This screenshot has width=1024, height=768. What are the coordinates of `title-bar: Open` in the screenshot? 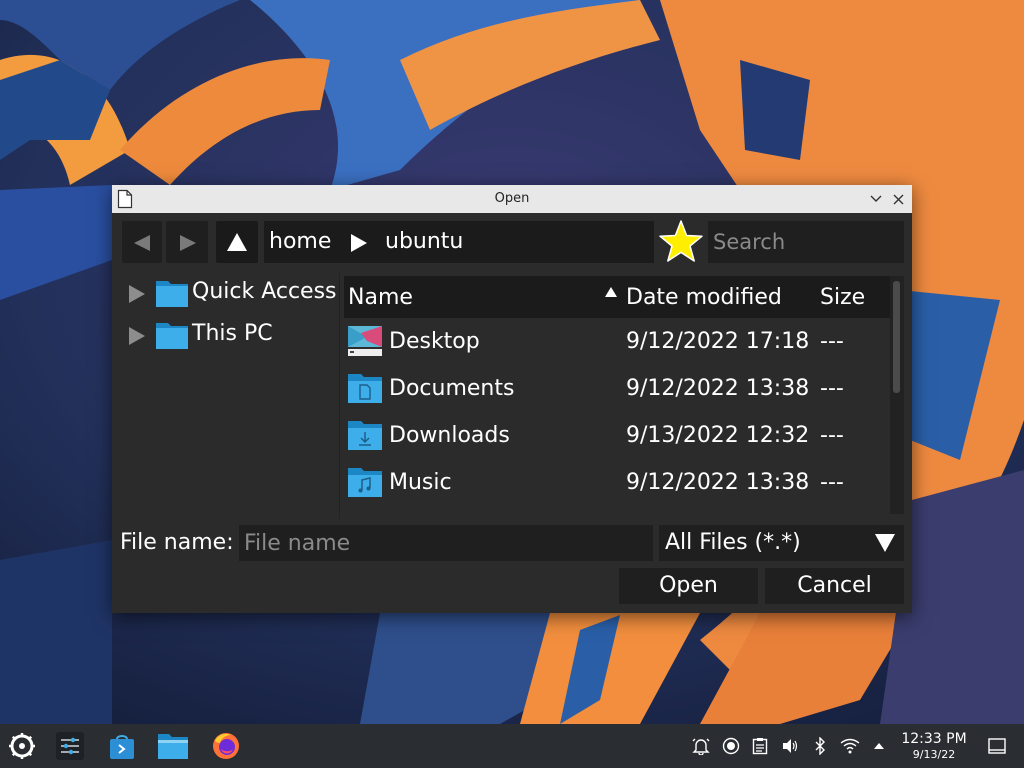 It's located at (512, 199).